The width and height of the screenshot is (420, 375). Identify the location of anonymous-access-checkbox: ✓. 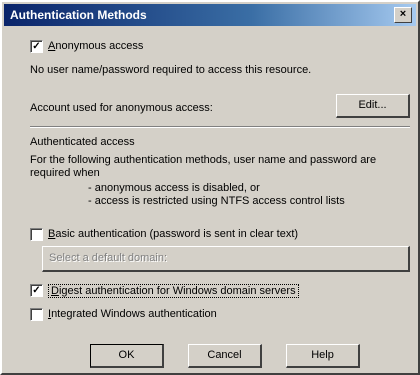
(36, 46).